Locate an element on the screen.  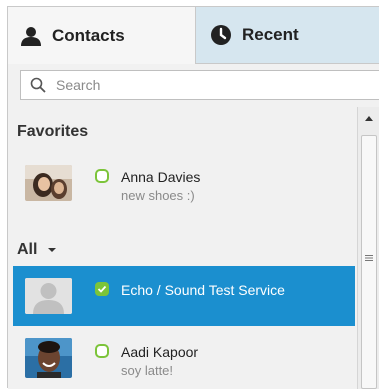
contact-name: Aadi Kapoor is located at coordinates (160, 352).